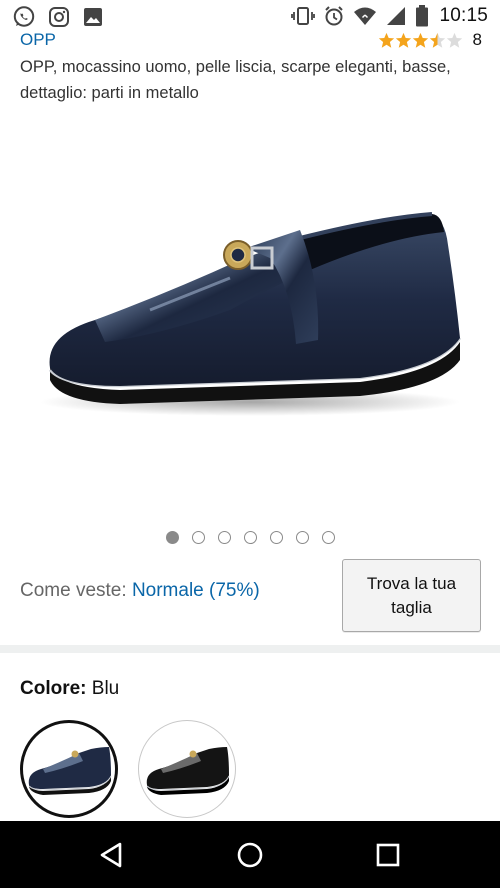 Image resolution: width=500 pixels, height=888 pixels. I want to click on color-swatch-black, so click(187, 769).